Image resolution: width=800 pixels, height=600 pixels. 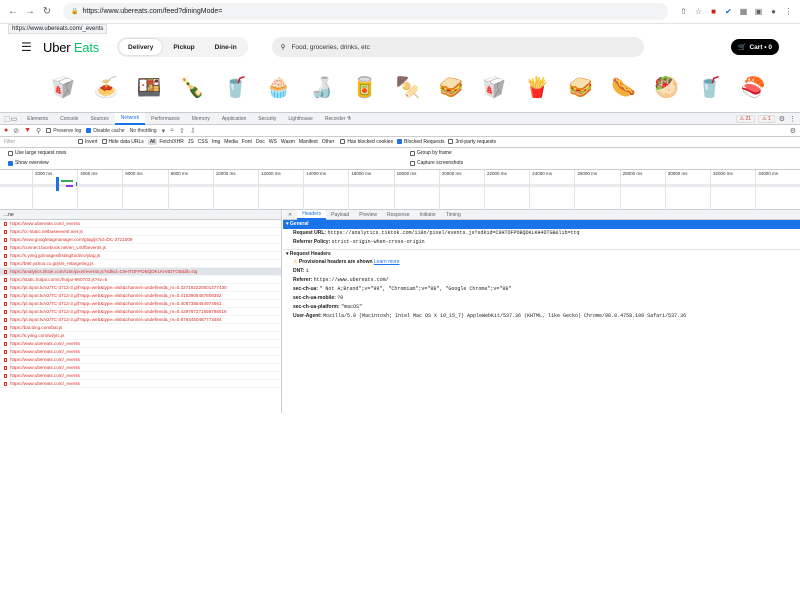 What do you see at coordinates (164, 131) in the screenshot?
I see `chevron-down-icon: ▾` at bounding box center [164, 131].